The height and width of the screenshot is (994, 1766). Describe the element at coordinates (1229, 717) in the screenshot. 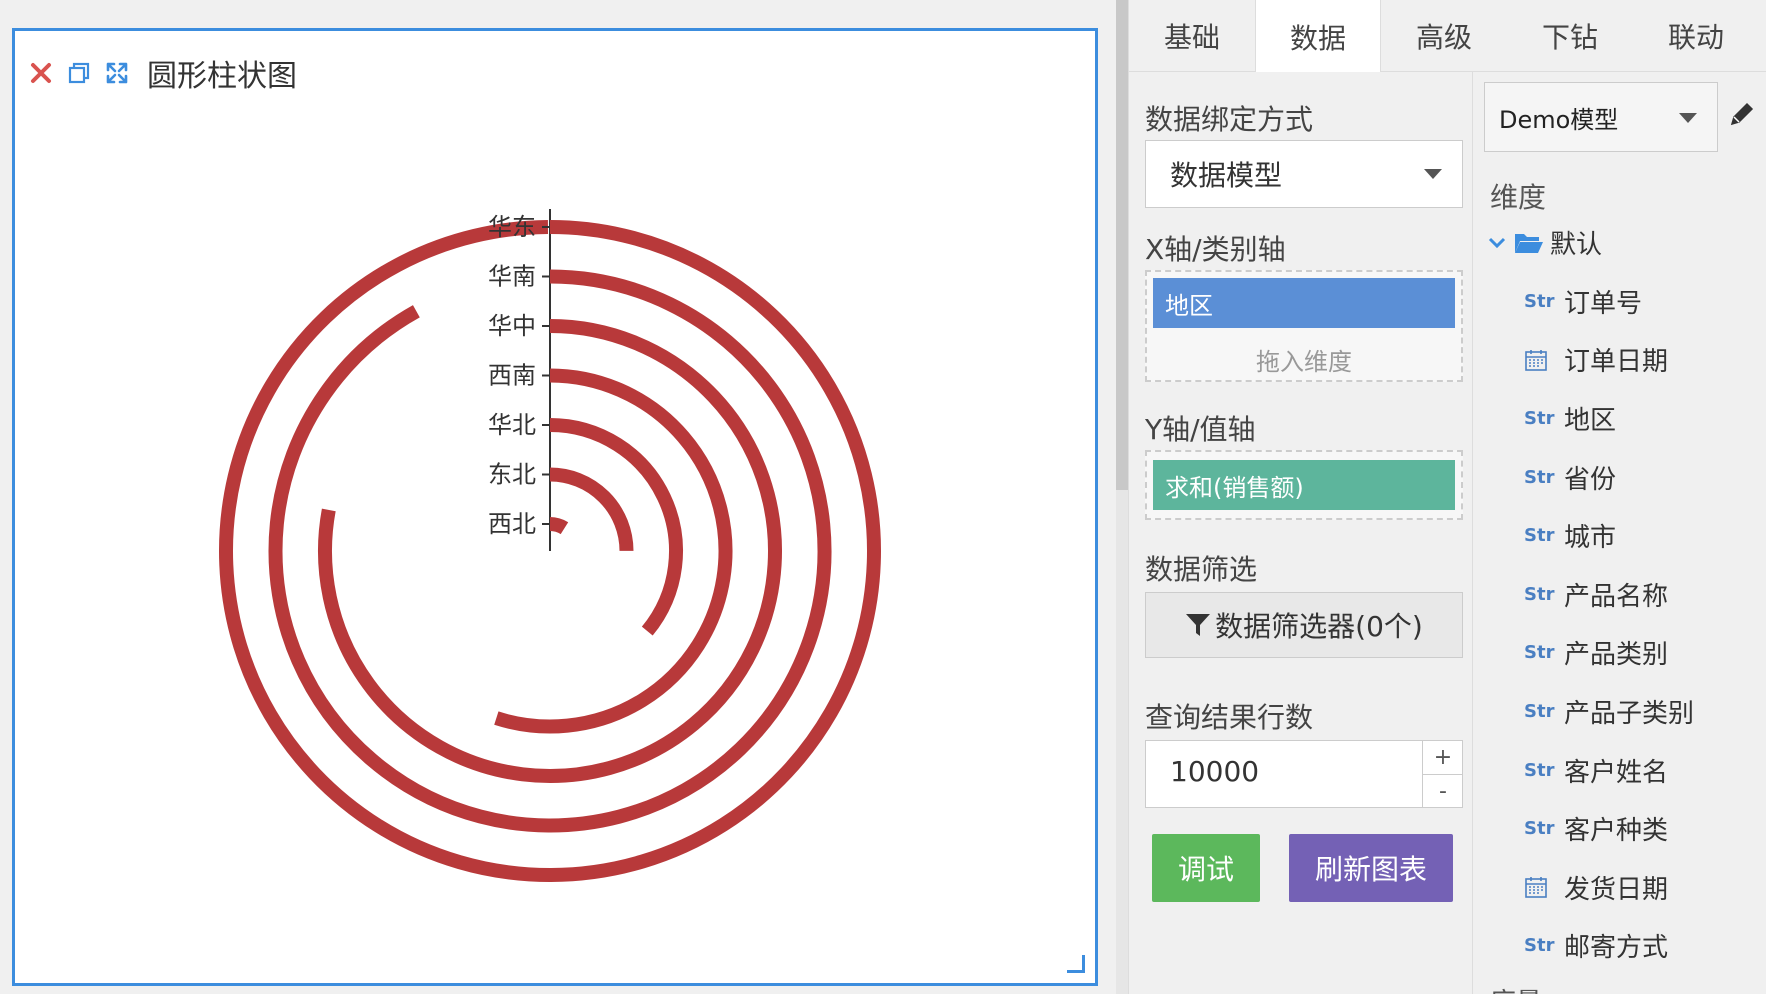

I see `rows-label: 查询结果行数` at that location.